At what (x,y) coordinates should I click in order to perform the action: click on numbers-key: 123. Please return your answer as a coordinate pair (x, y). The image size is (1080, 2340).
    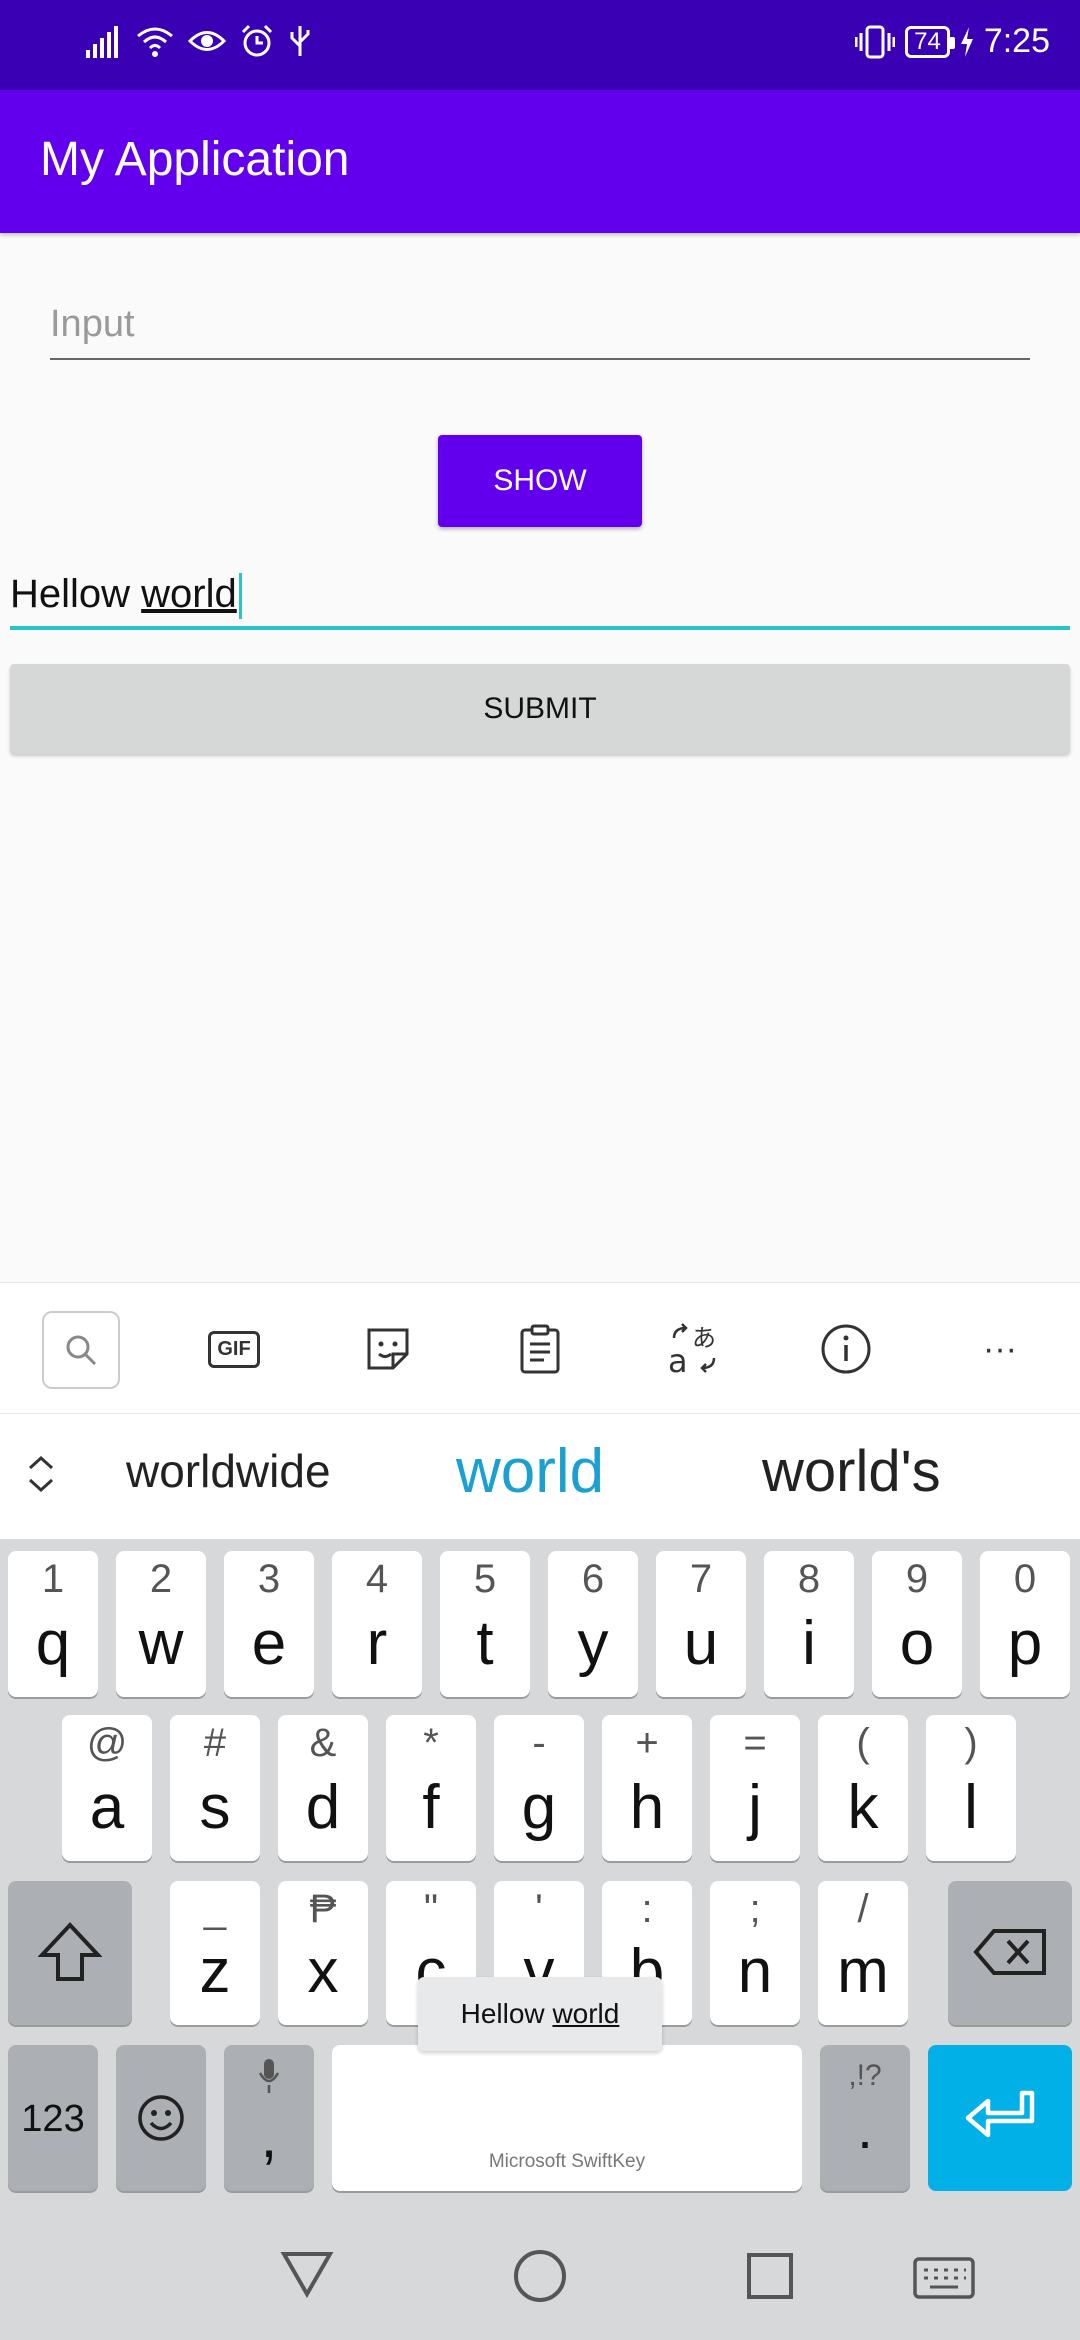
    Looking at the image, I should click on (53, 2118).